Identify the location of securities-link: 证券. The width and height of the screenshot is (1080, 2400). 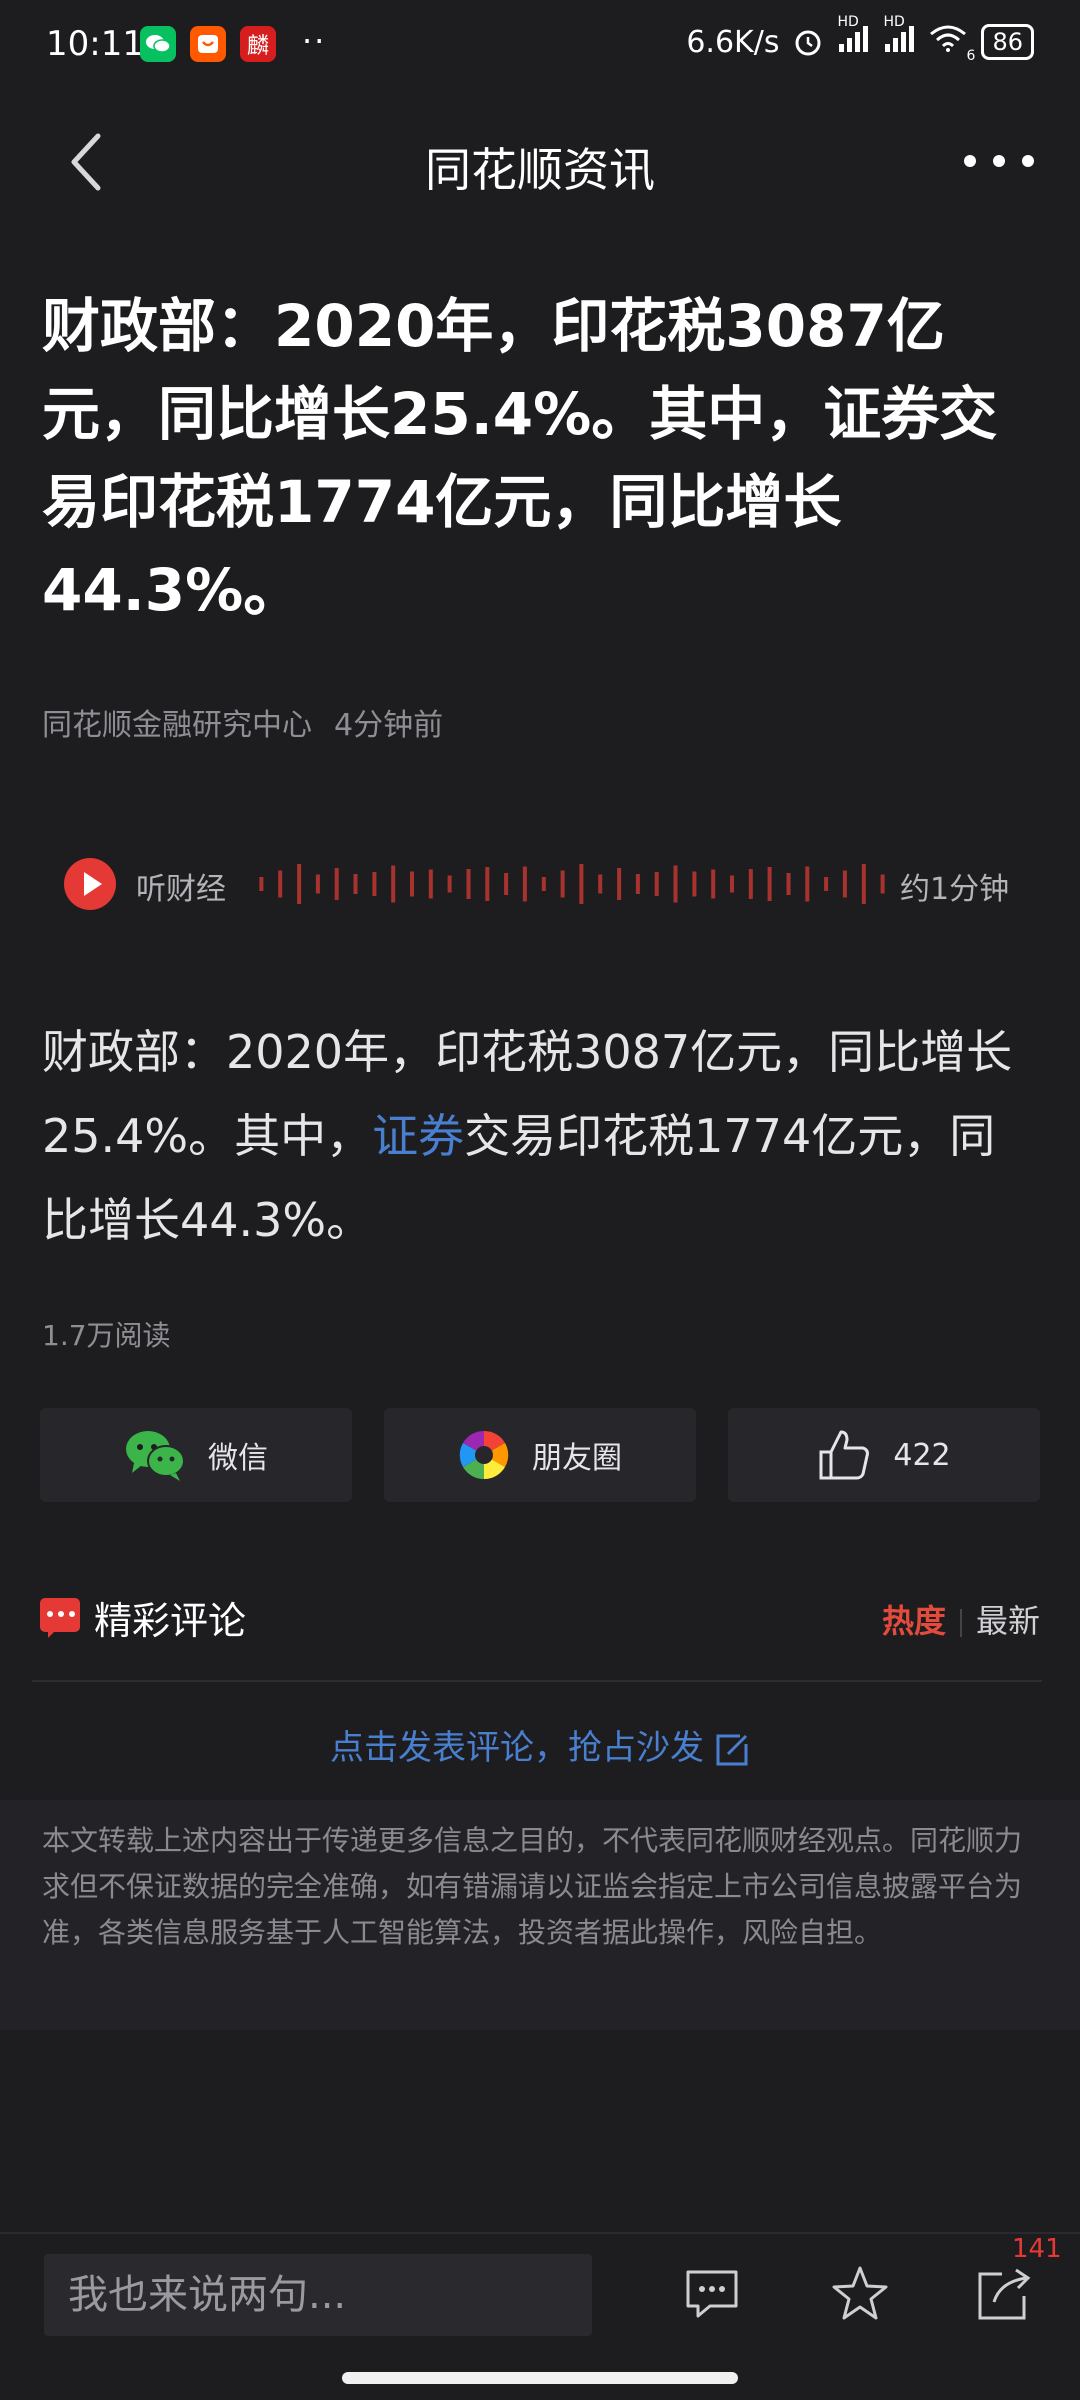
(418, 1136).